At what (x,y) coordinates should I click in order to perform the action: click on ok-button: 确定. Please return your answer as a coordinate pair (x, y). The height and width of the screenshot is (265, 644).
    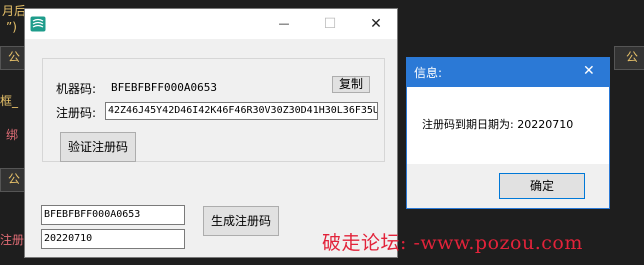
    Looking at the image, I should click on (542, 186).